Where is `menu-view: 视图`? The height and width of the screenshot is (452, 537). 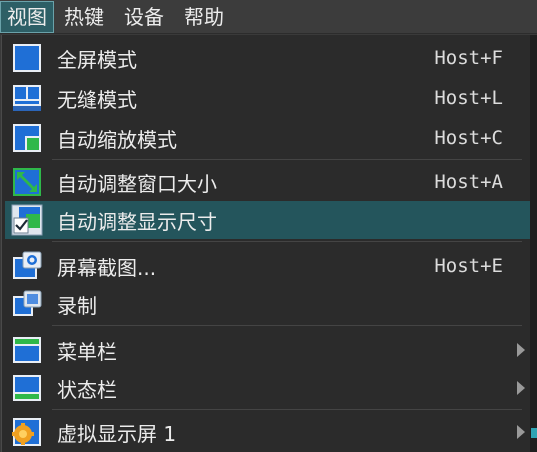
menu-view: 视图 is located at coordinates (27, 17).